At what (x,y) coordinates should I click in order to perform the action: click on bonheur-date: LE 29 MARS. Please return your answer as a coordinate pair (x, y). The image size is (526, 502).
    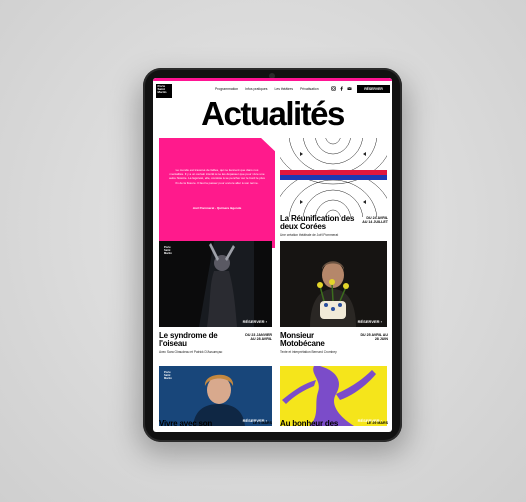
    Looking at the image, I should click on (377, 423).